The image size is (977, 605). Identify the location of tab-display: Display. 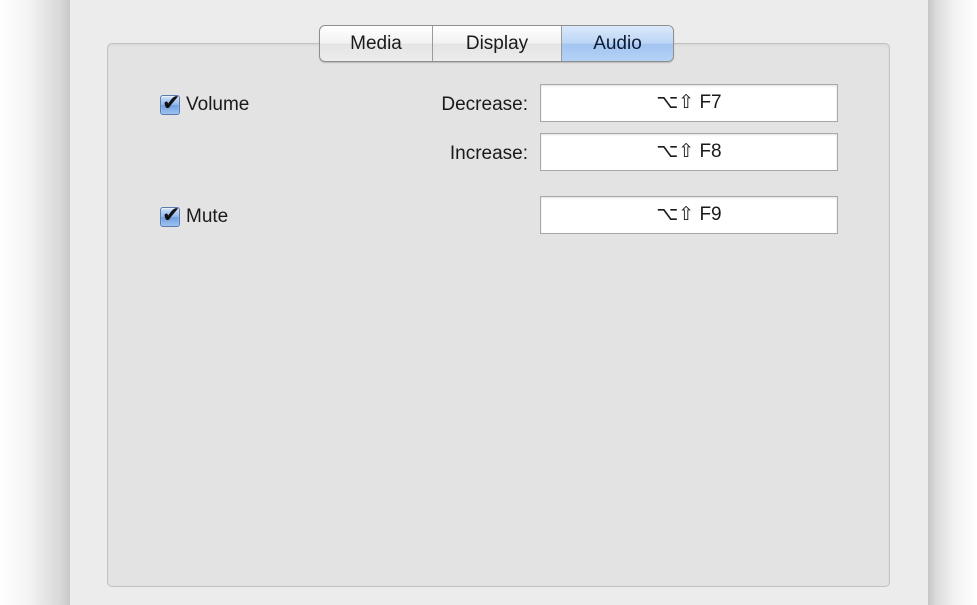
(496, 43).